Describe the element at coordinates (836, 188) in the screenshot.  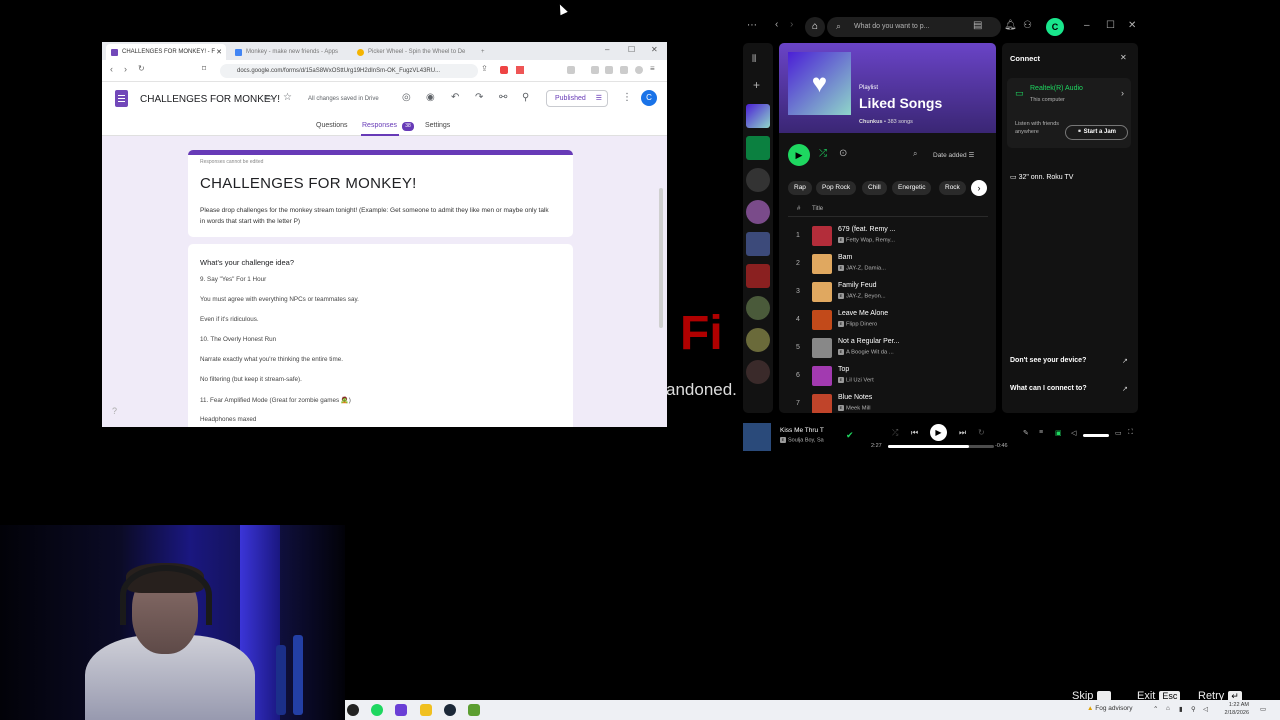
I see `filter-chip: Pop Rock` at that location.